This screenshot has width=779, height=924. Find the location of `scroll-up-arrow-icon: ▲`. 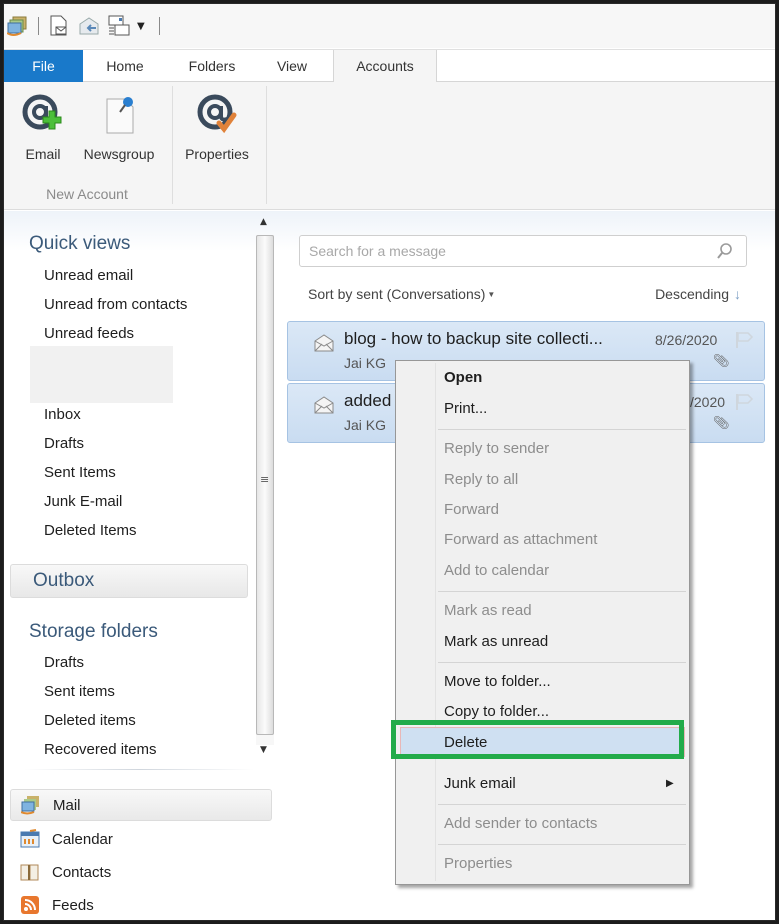

scroll-up-arrow-icon: ▲ is located at coordinates (263, 222).